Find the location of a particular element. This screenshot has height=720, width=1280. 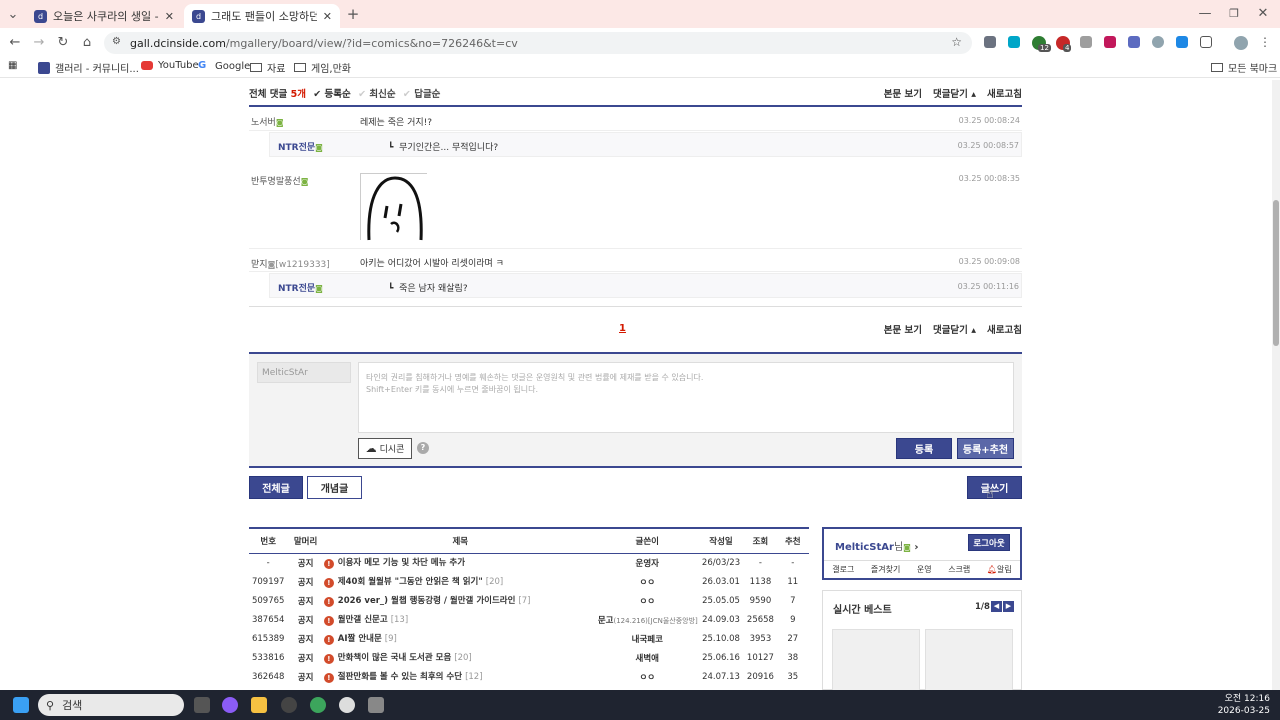

sort-registered: ✔ 등록순 is located at coordinates (332, 94).